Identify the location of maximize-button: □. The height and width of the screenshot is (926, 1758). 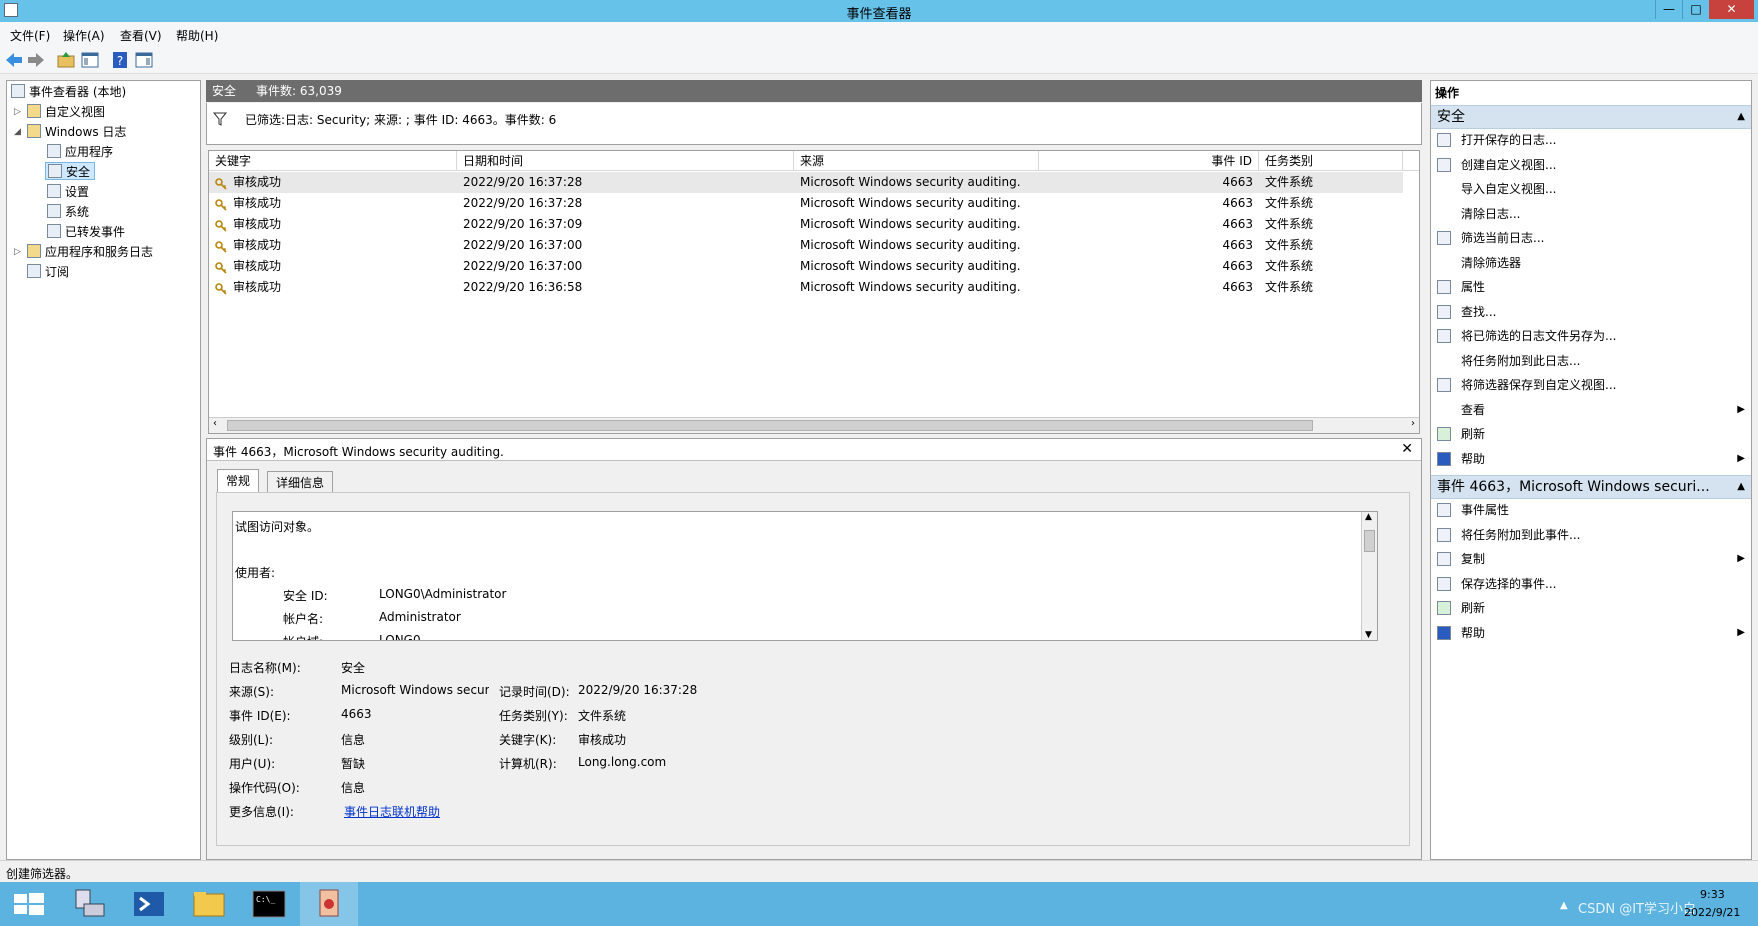
(1695, 9).